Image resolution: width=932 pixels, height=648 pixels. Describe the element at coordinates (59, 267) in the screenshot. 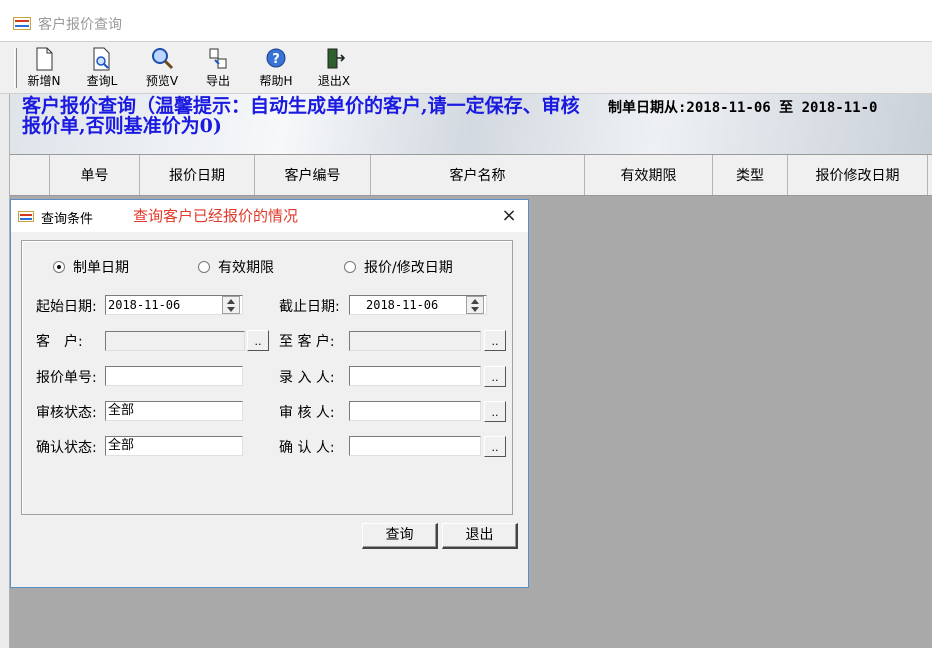

I see `radio-checked-icon` at that location.